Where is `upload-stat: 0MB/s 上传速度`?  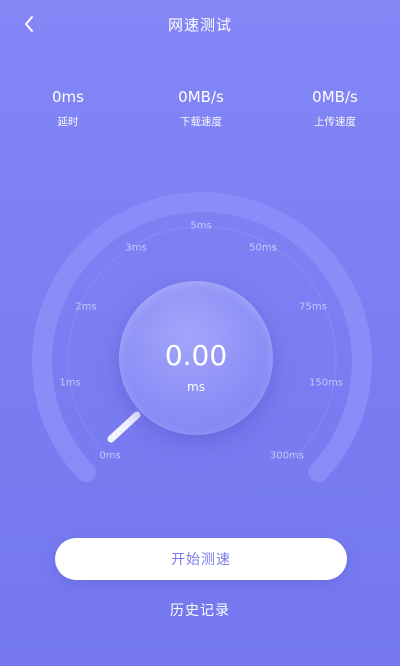 upload-stat: 0MB/s 上传速度 is located at coordinates (335, 108).